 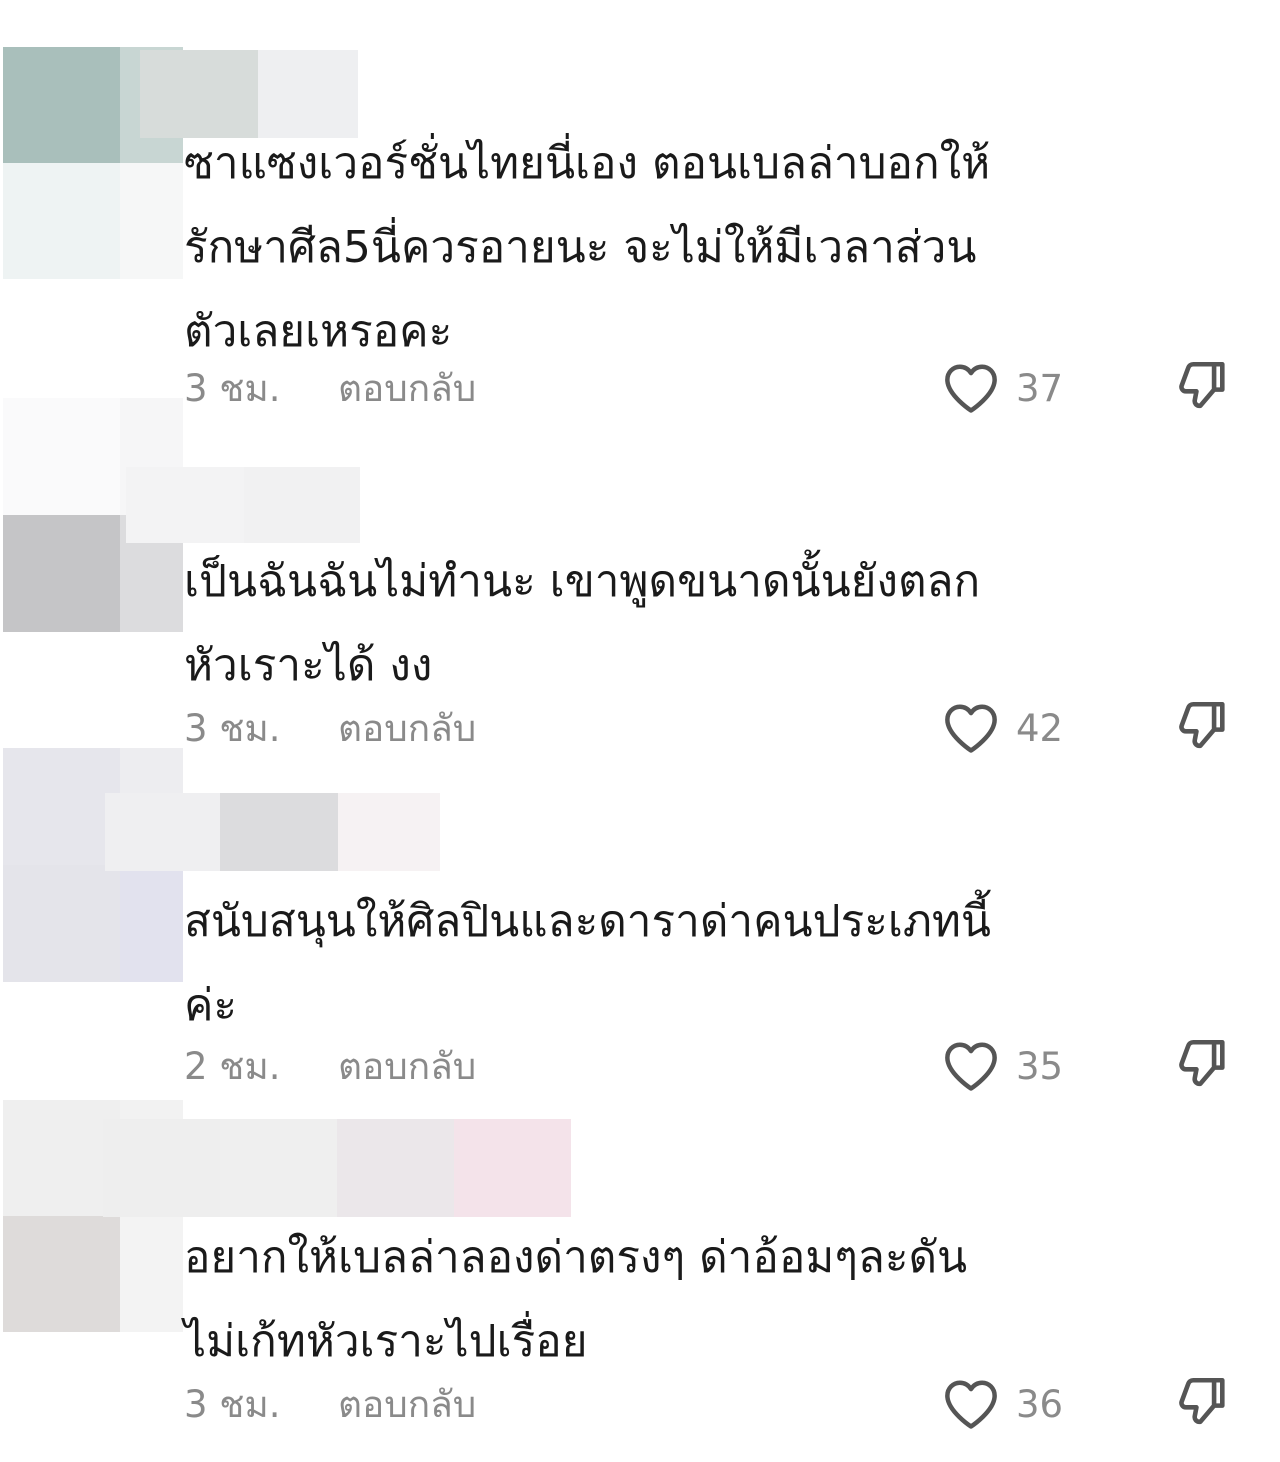 What do you see at coordinates (971, 1404) in the screenshot?
I see `heart-outline-icon` at bounding box center [971, 1404].